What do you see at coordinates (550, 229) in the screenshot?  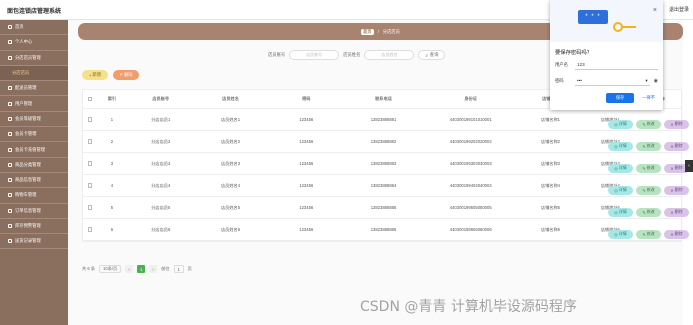 I see `table-cell: 店铺名称6` at bounding box center [550, 229].